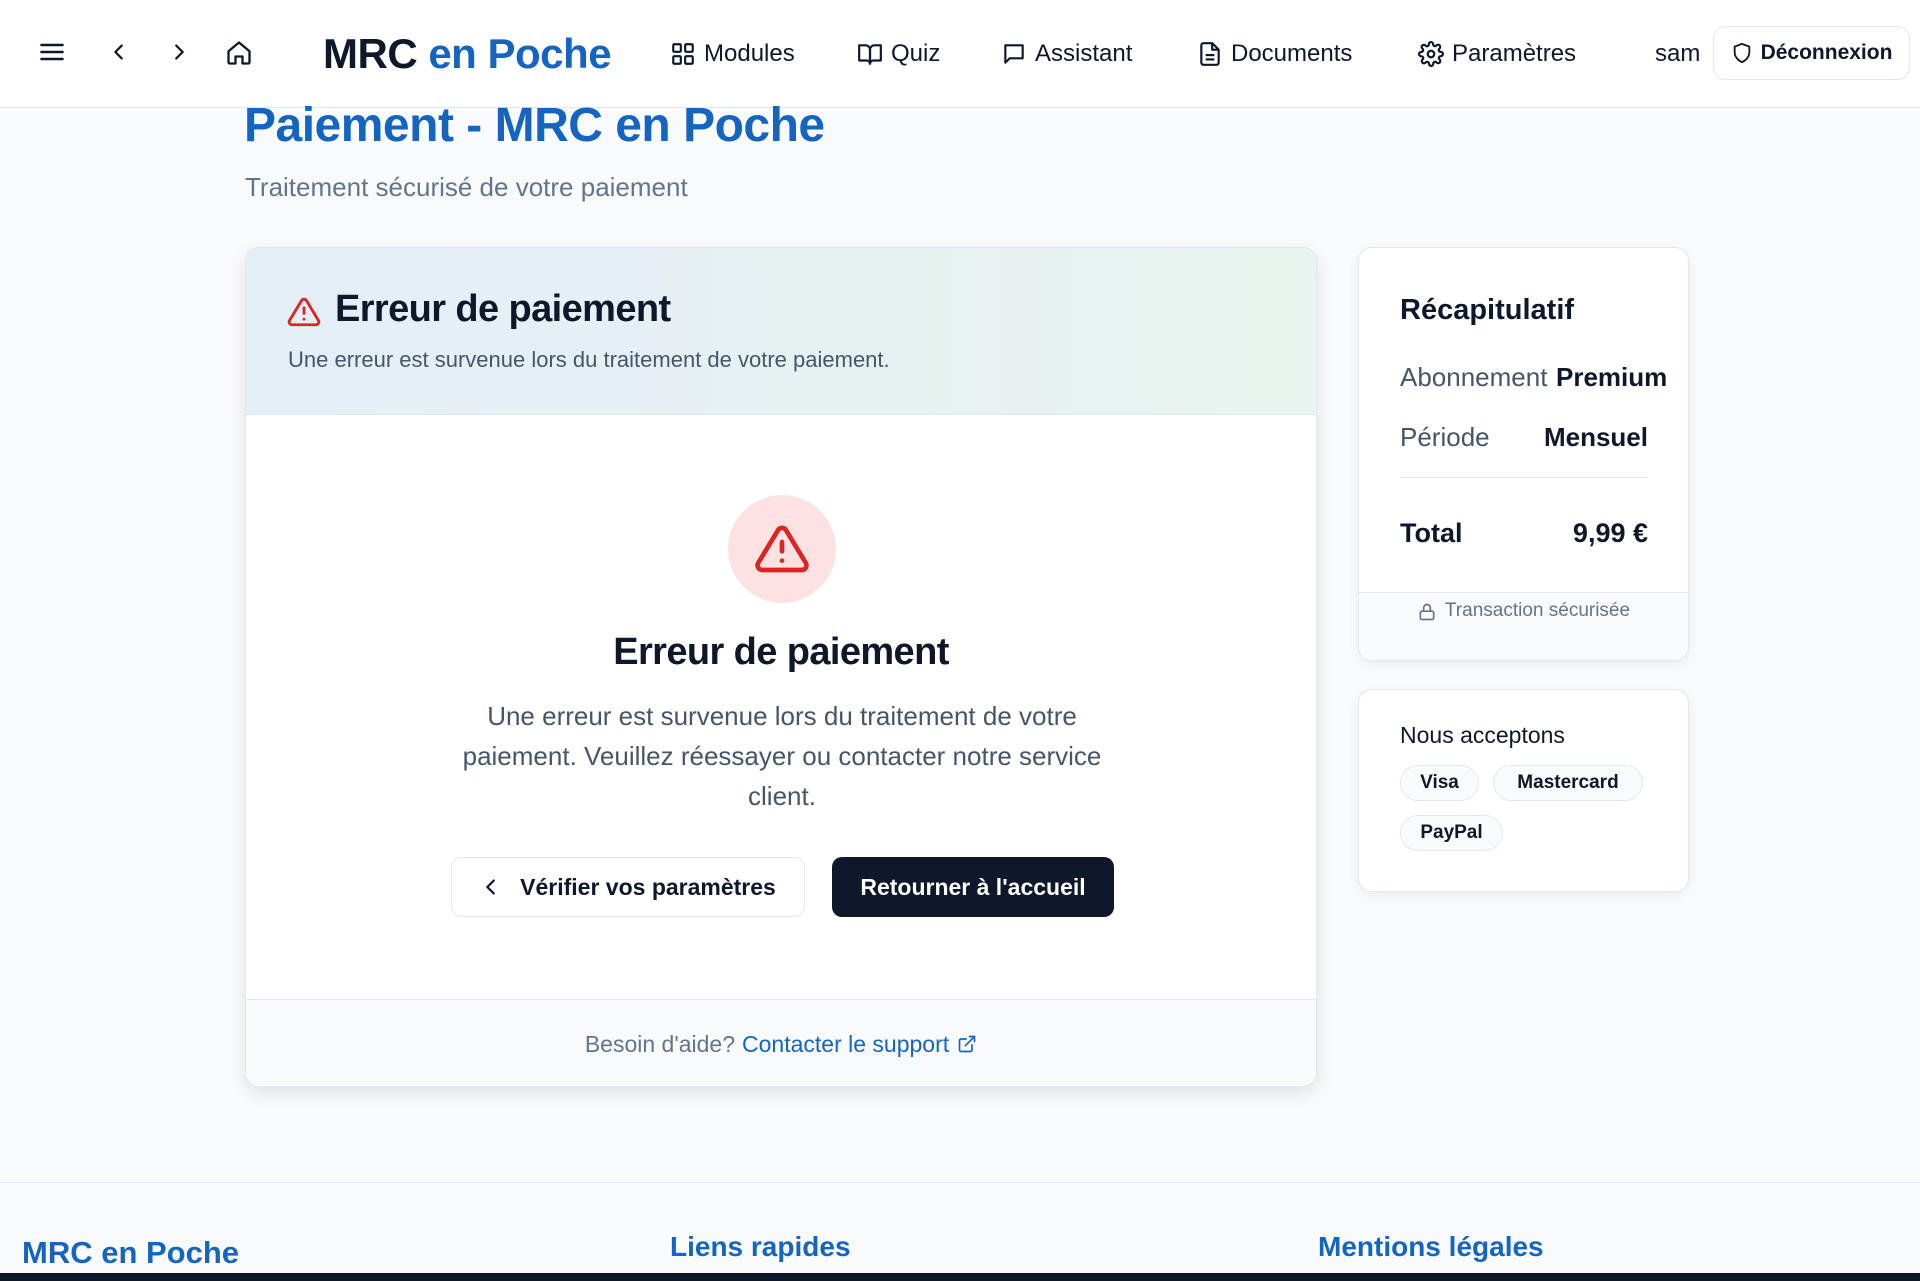 This screenshot has width=1920, height=1281. Describe the element at coordinates (660, 1043) in the screenshot. I see `help-text: Besoin d'aide?` at that location.